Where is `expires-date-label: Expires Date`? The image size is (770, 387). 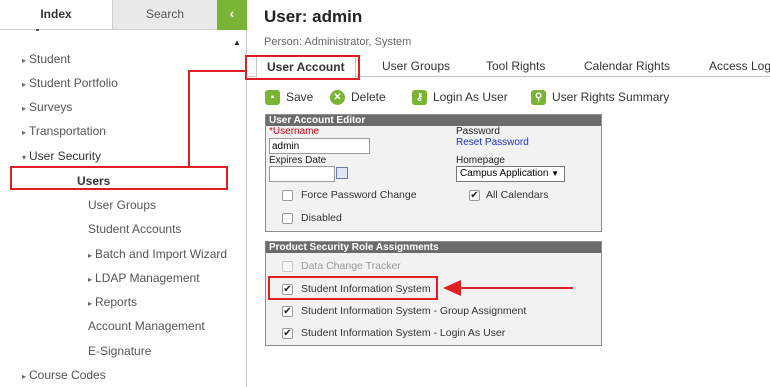 expires-date-label: Expires Date is located at coordinates (298, 160).